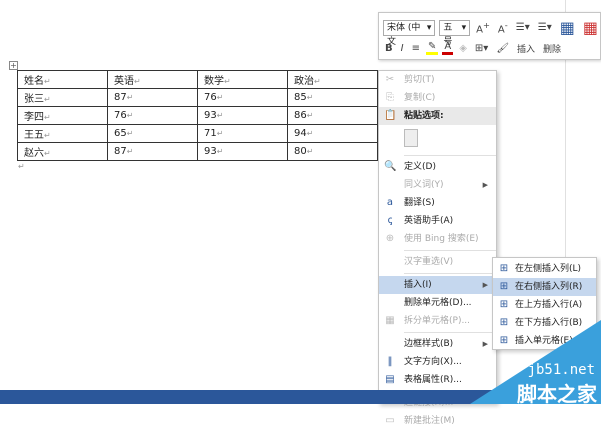 The height and width of the screenshot is (430, 601). I want to click on cell-text: 94, so click(300, 133).